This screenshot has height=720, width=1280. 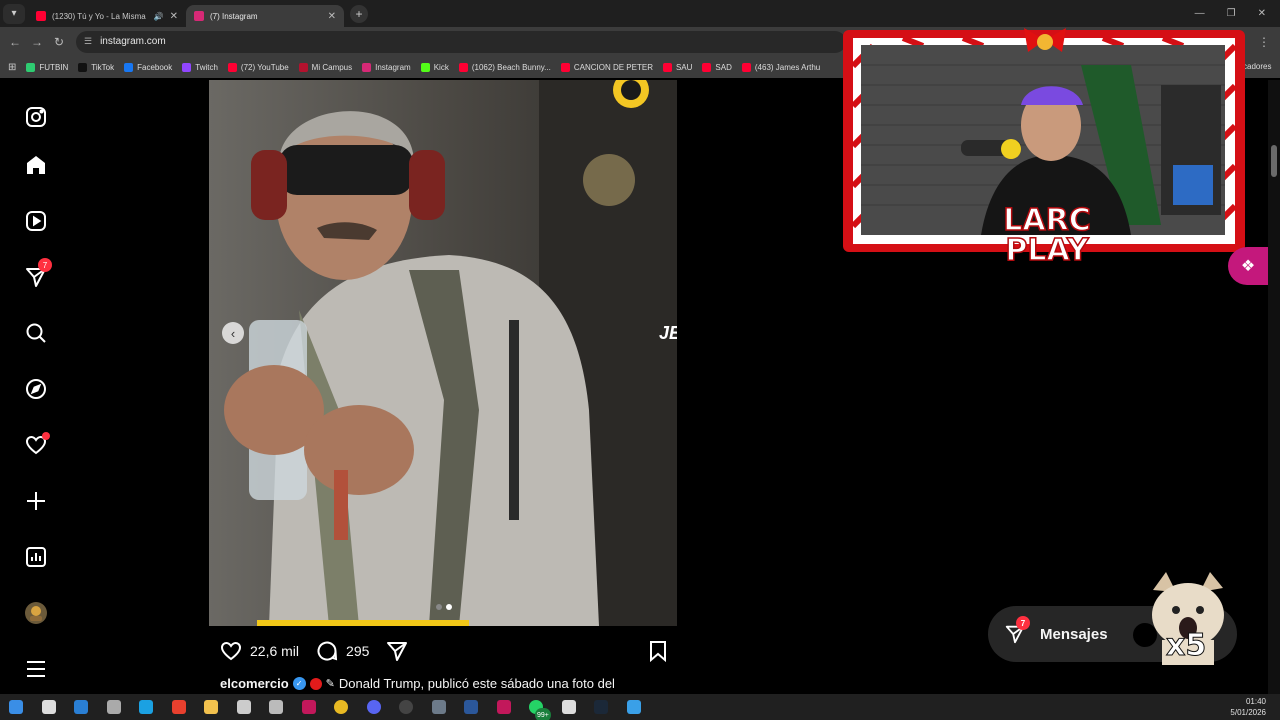 I want to click on close-window-icon: ✕, so click(x=1262, y=13).